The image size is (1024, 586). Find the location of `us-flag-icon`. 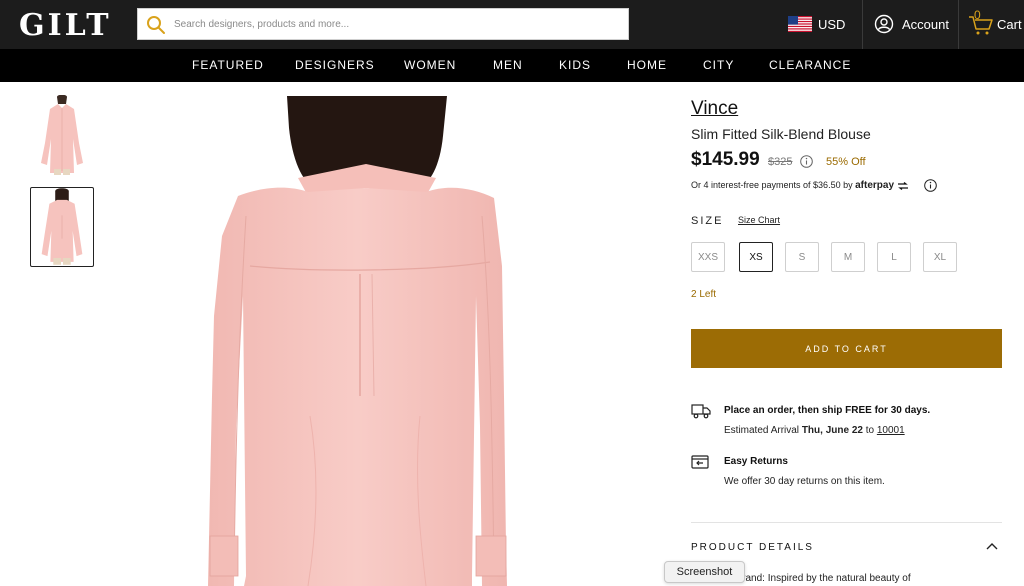

us-flag-icon is located at coordinates (800, 24).